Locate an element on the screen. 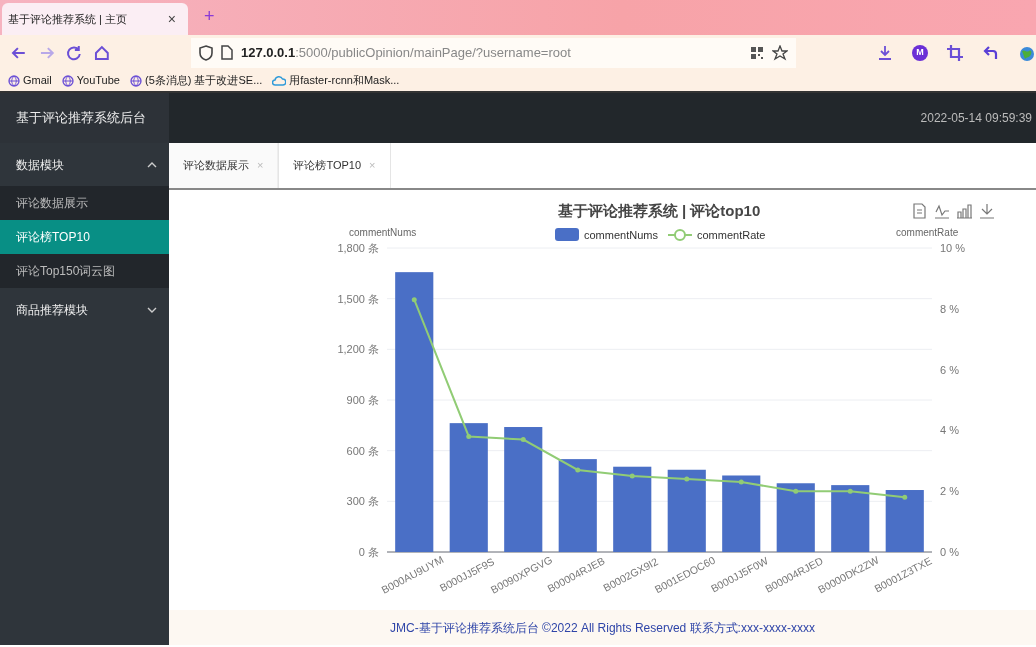 This screenshot has width=1036, height=647. axis-label: 0 条 is located at coordinates (368, 552).